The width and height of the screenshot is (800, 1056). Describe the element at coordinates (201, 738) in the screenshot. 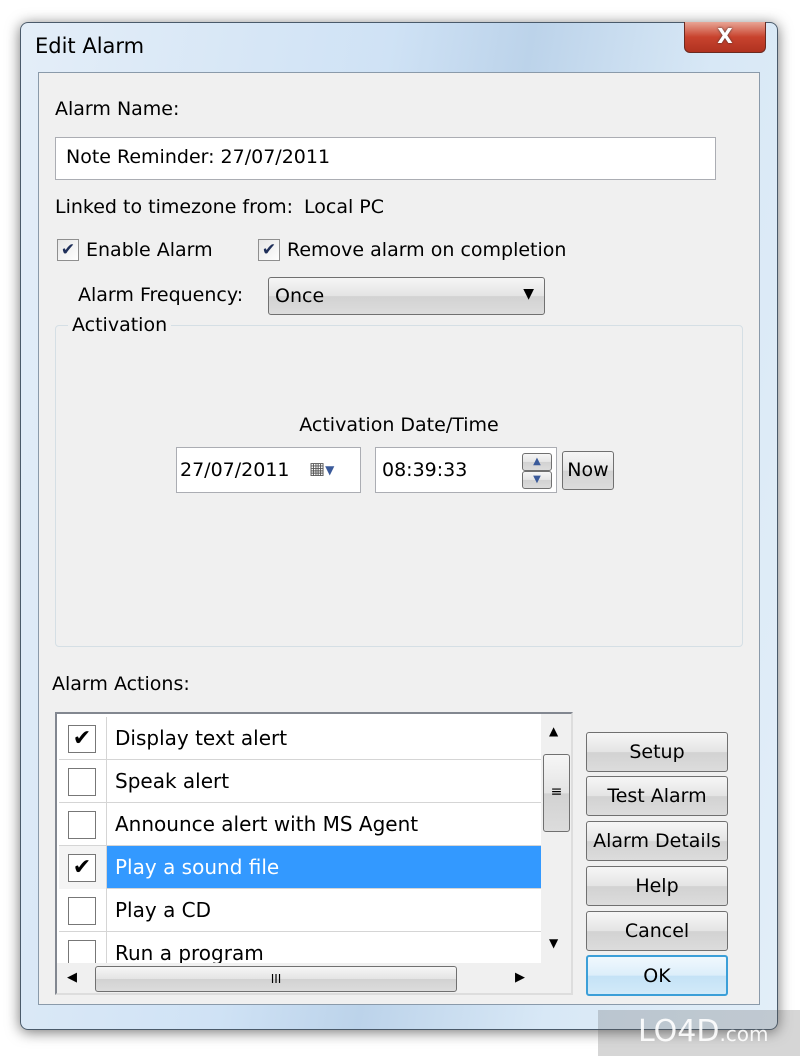

I see `action-label: Display text alert` at that location.